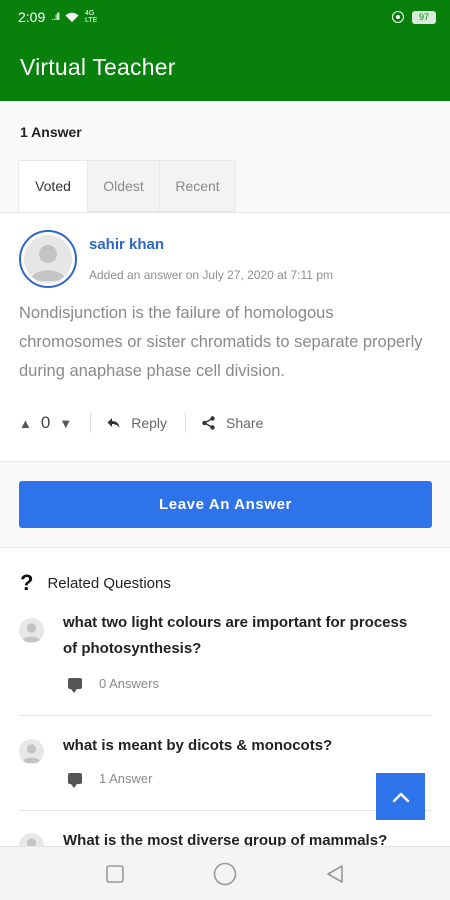  Describe the element at coordinates (208, 423) in the screenshot. I see `share-icon` at that location.